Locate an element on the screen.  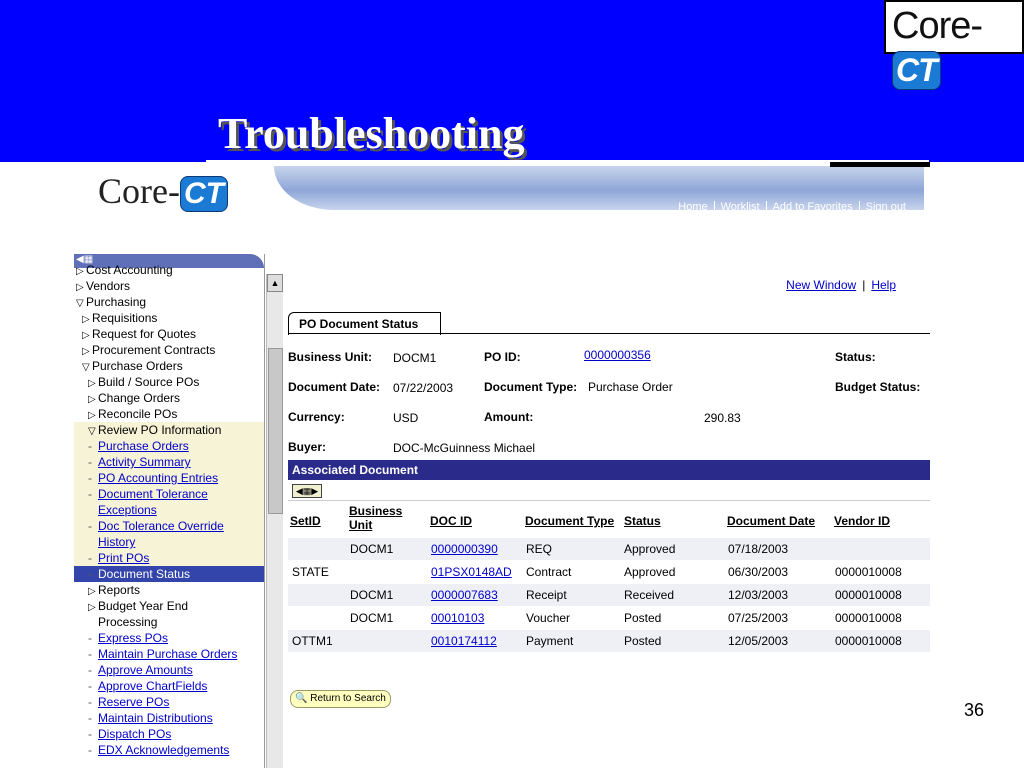
menu-item-reserve-pos: - Reserve POs is located at coordinates (169, 702).